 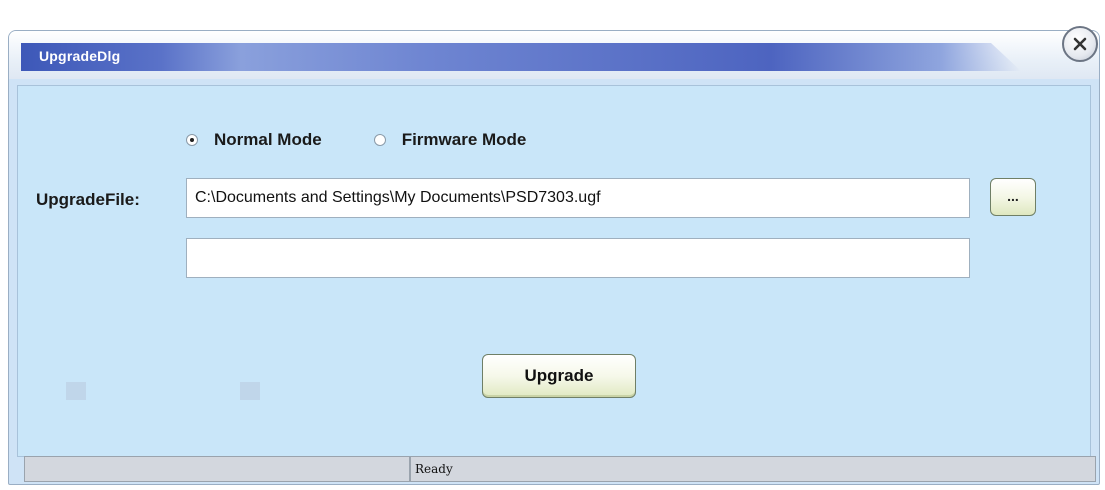 I want to click on window-title: UpgradeDlg, so click(x=80, y=56).